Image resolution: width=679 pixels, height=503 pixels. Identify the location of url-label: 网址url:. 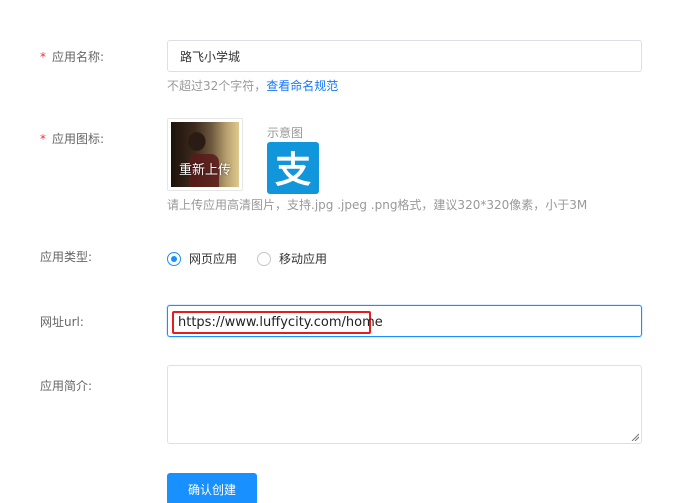
(62, 322).